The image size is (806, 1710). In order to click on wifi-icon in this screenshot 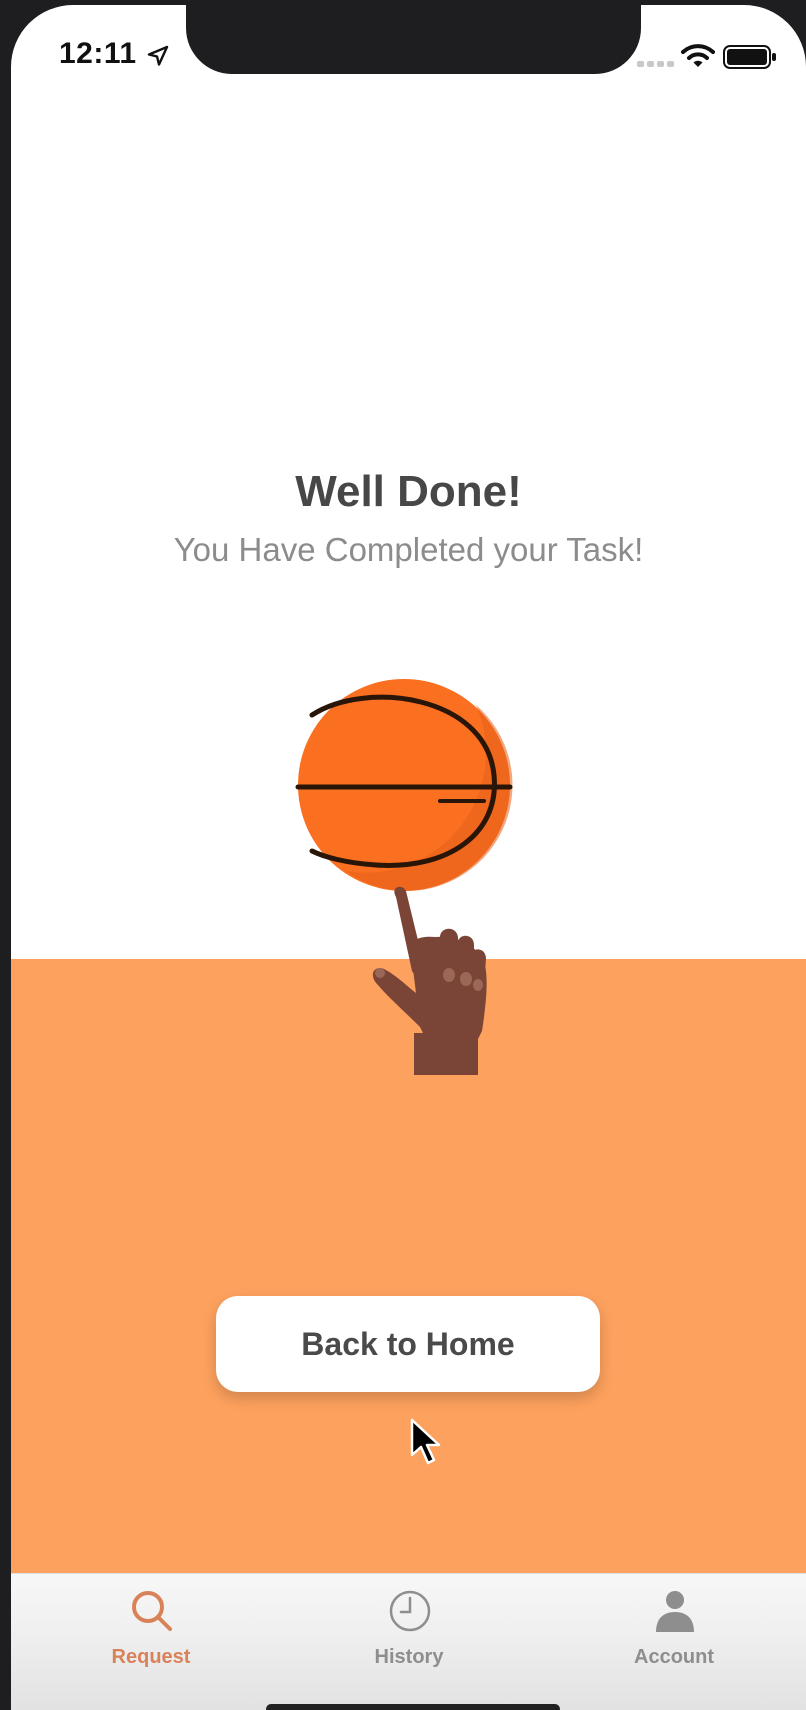, I will do `click(698, 55)`.